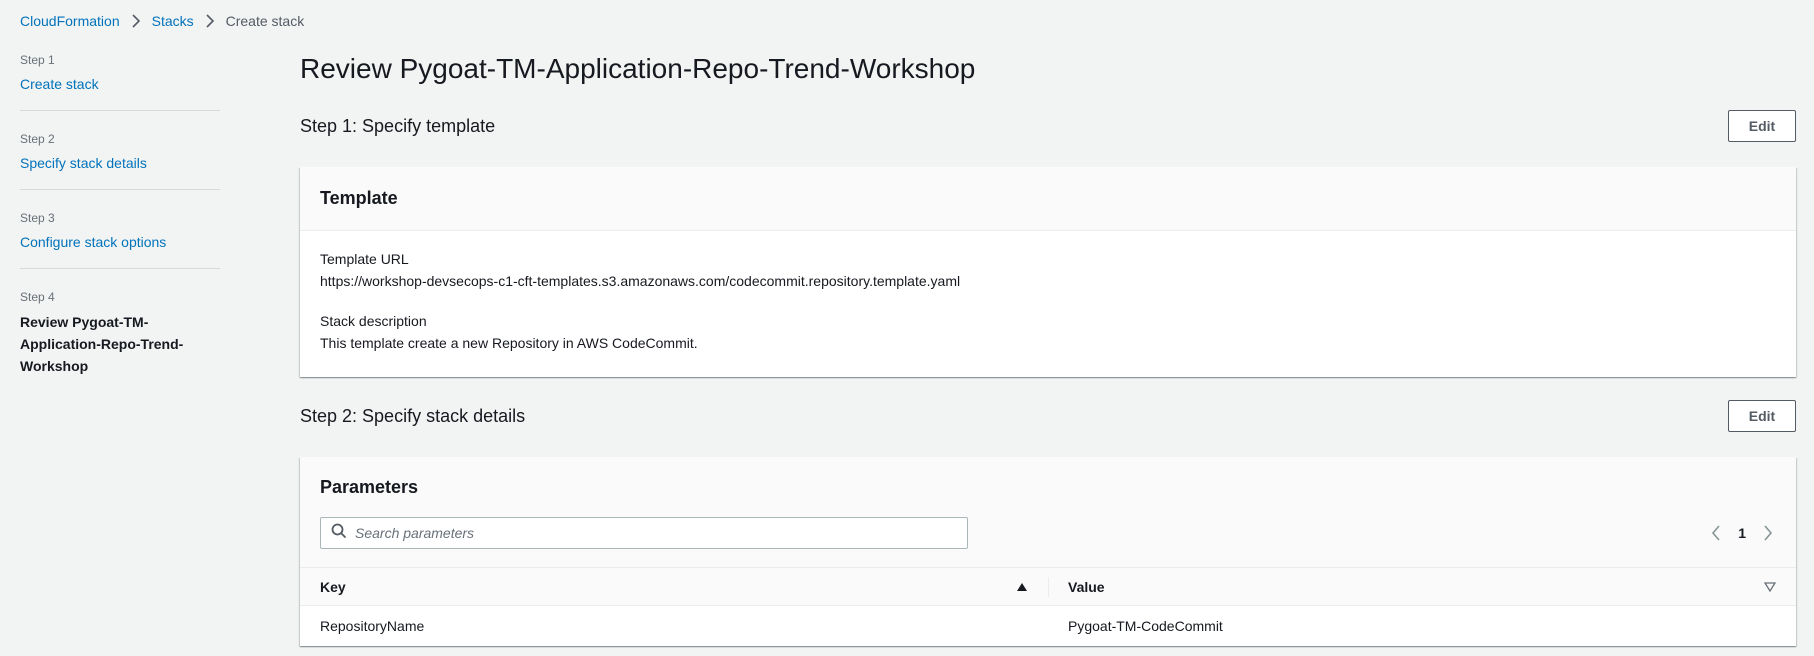  I want to click on breadcrumb-stacks: Stacks, so click(173, 21).